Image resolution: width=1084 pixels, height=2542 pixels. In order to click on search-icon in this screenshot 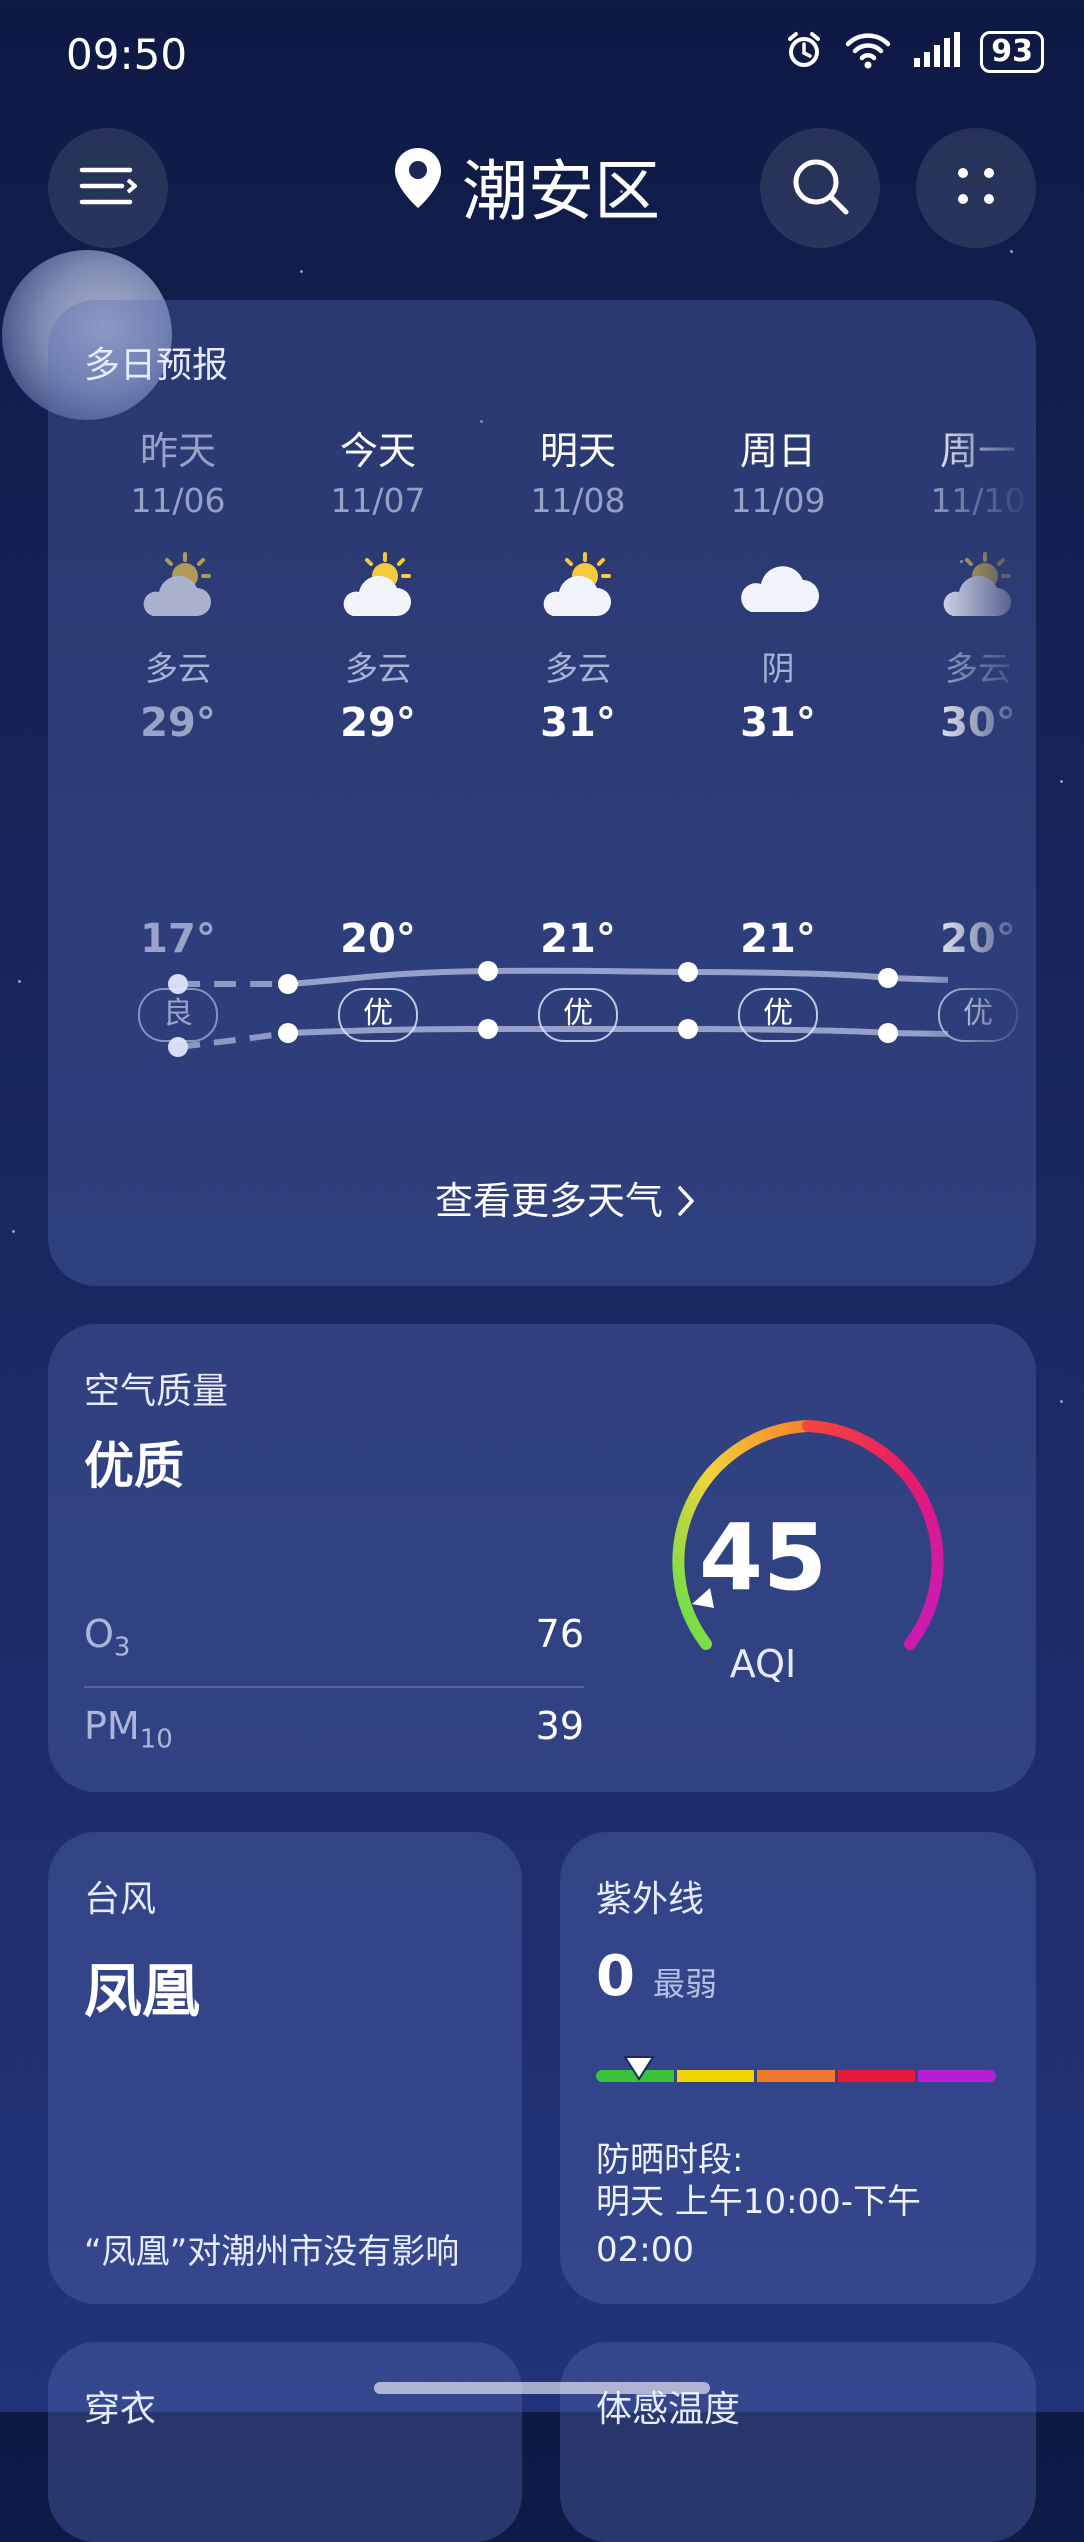, I will do `click(820, 188)`.